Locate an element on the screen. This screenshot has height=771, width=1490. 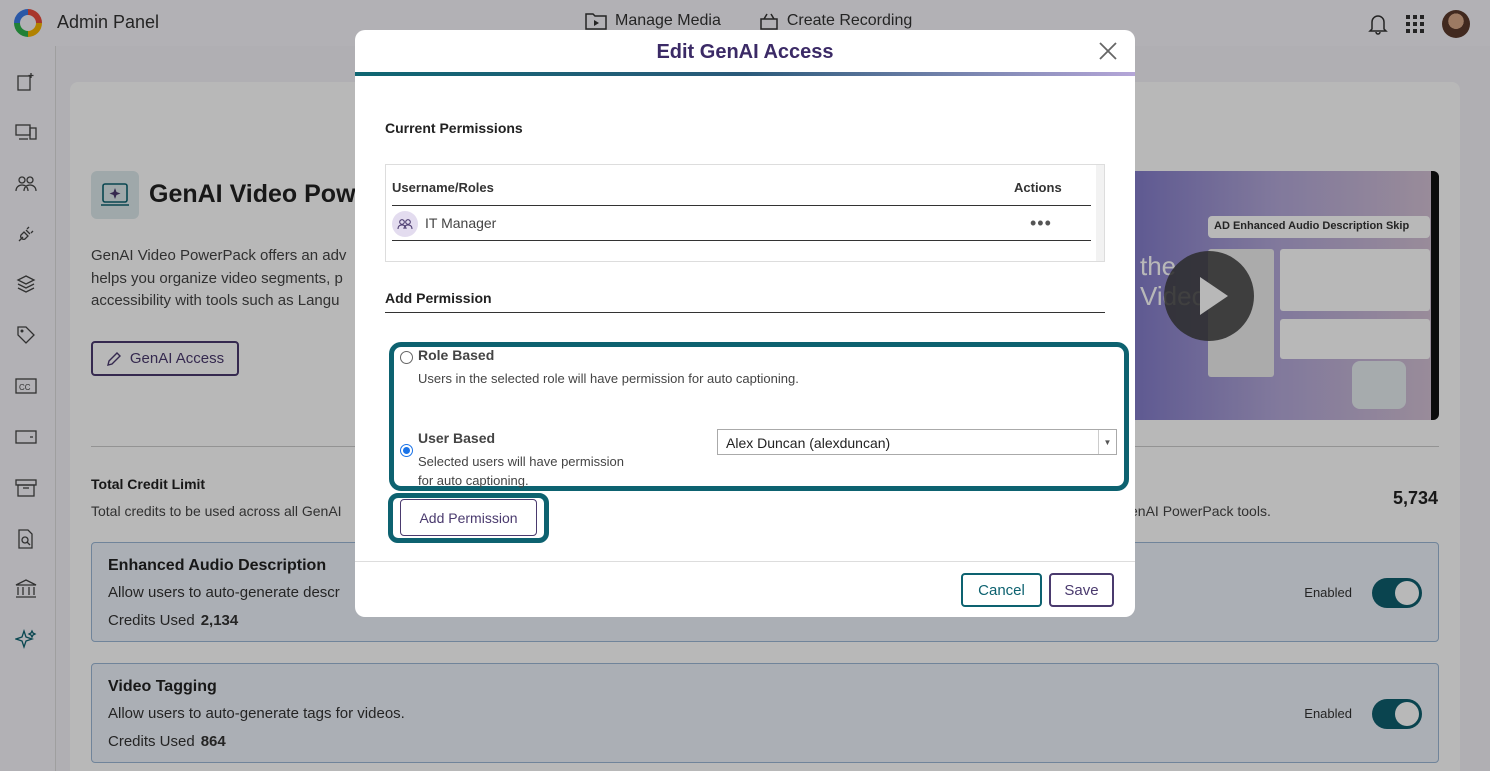
user-based-desc-line: Selected users will have permission is located at coordinates (521, 461).